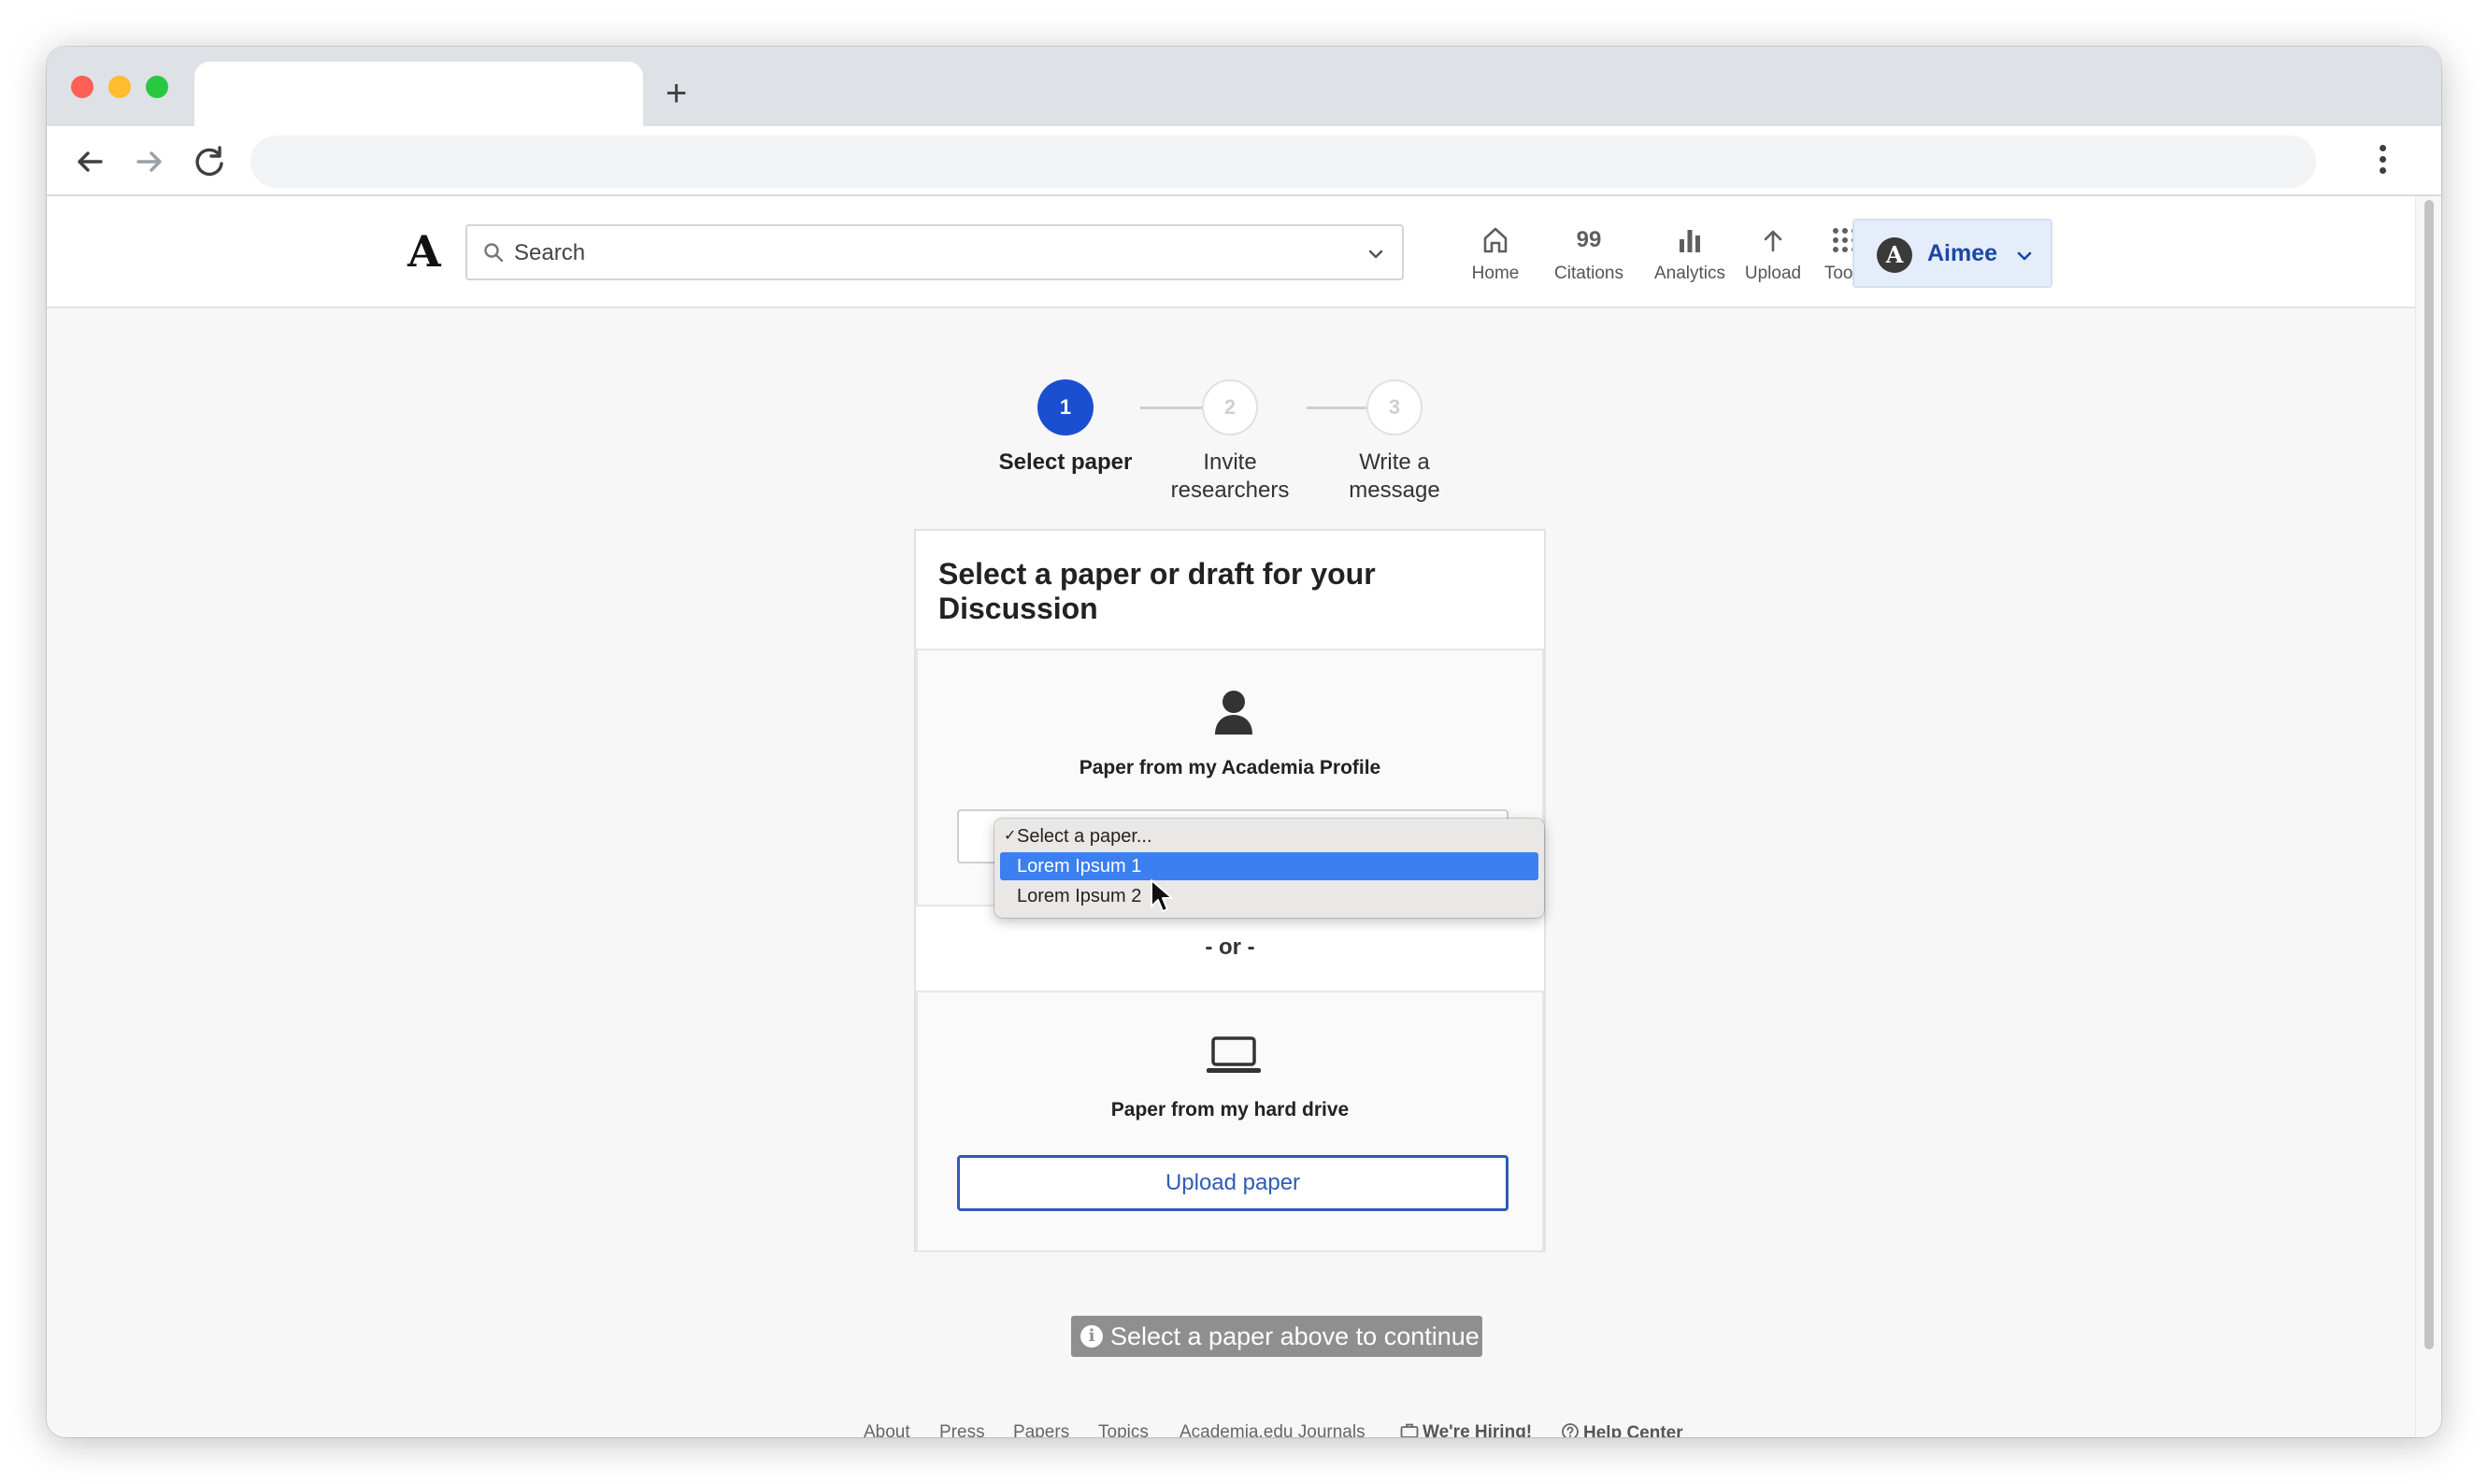  What do you see at coordinates (1894, 255) in the screenshot?
I see `avatar: A` at bounding box center [1894, 255].